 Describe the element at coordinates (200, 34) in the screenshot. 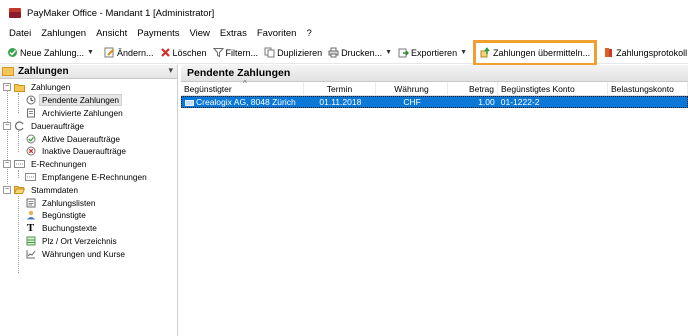

I see `menu-view: View` at that location.